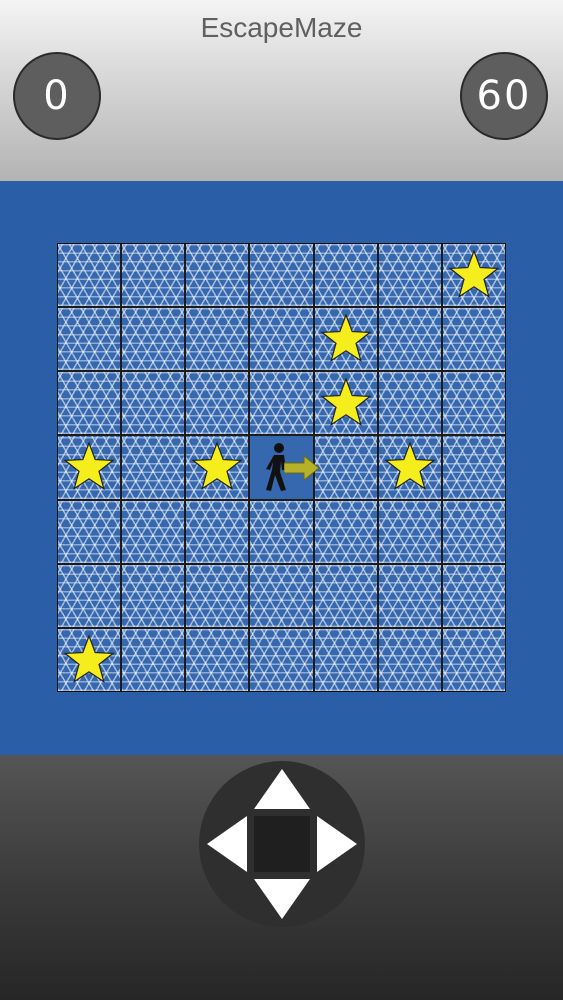  I want to click on arrow-left-icon, so click(227, 844).